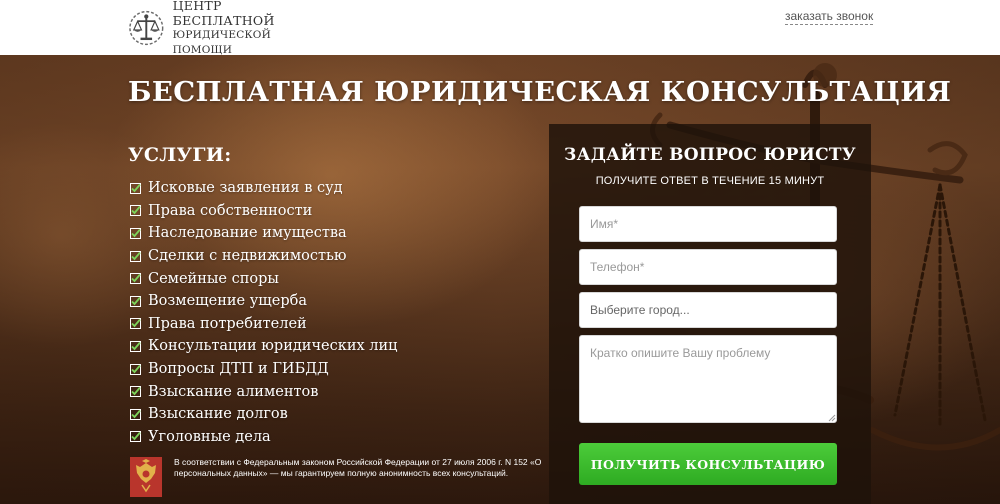  I want to click on logo-text: ЦЕНТР БЕСПЛАТНОЙ ЮРИДИЧЕСКОЙ ПОМОЩИ, so click(250, 29).